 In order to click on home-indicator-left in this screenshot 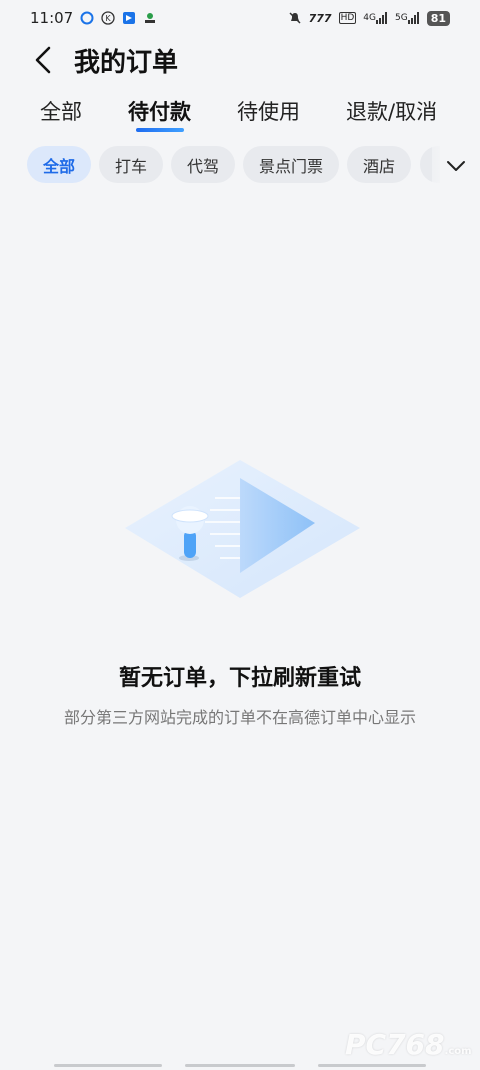, I will do `click(108, 1065)`.